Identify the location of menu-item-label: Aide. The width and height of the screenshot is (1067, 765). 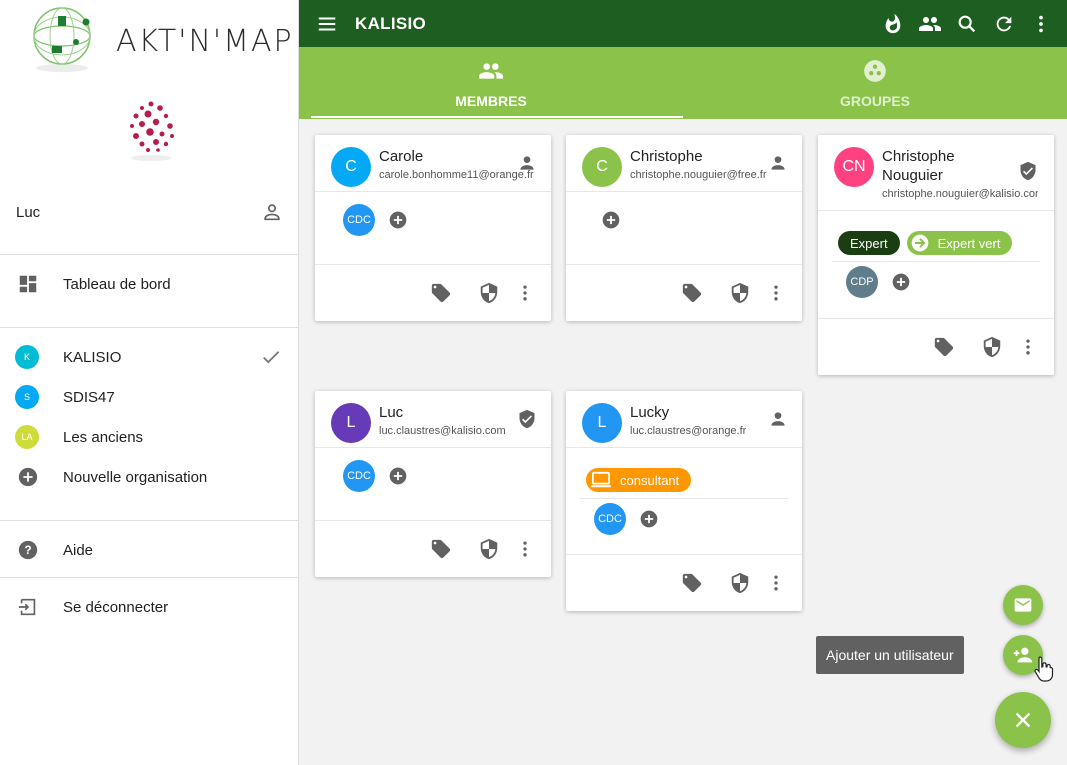
(78, 550).